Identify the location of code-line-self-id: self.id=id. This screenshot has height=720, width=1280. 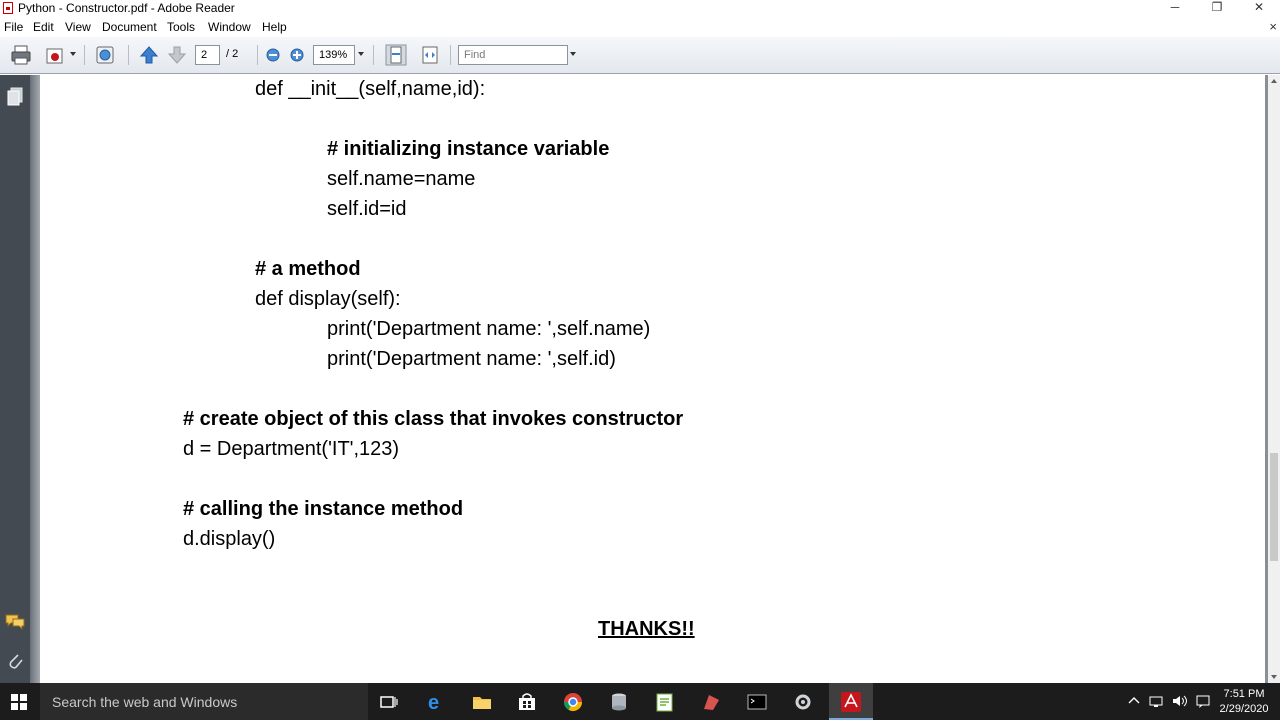
(367, 209).